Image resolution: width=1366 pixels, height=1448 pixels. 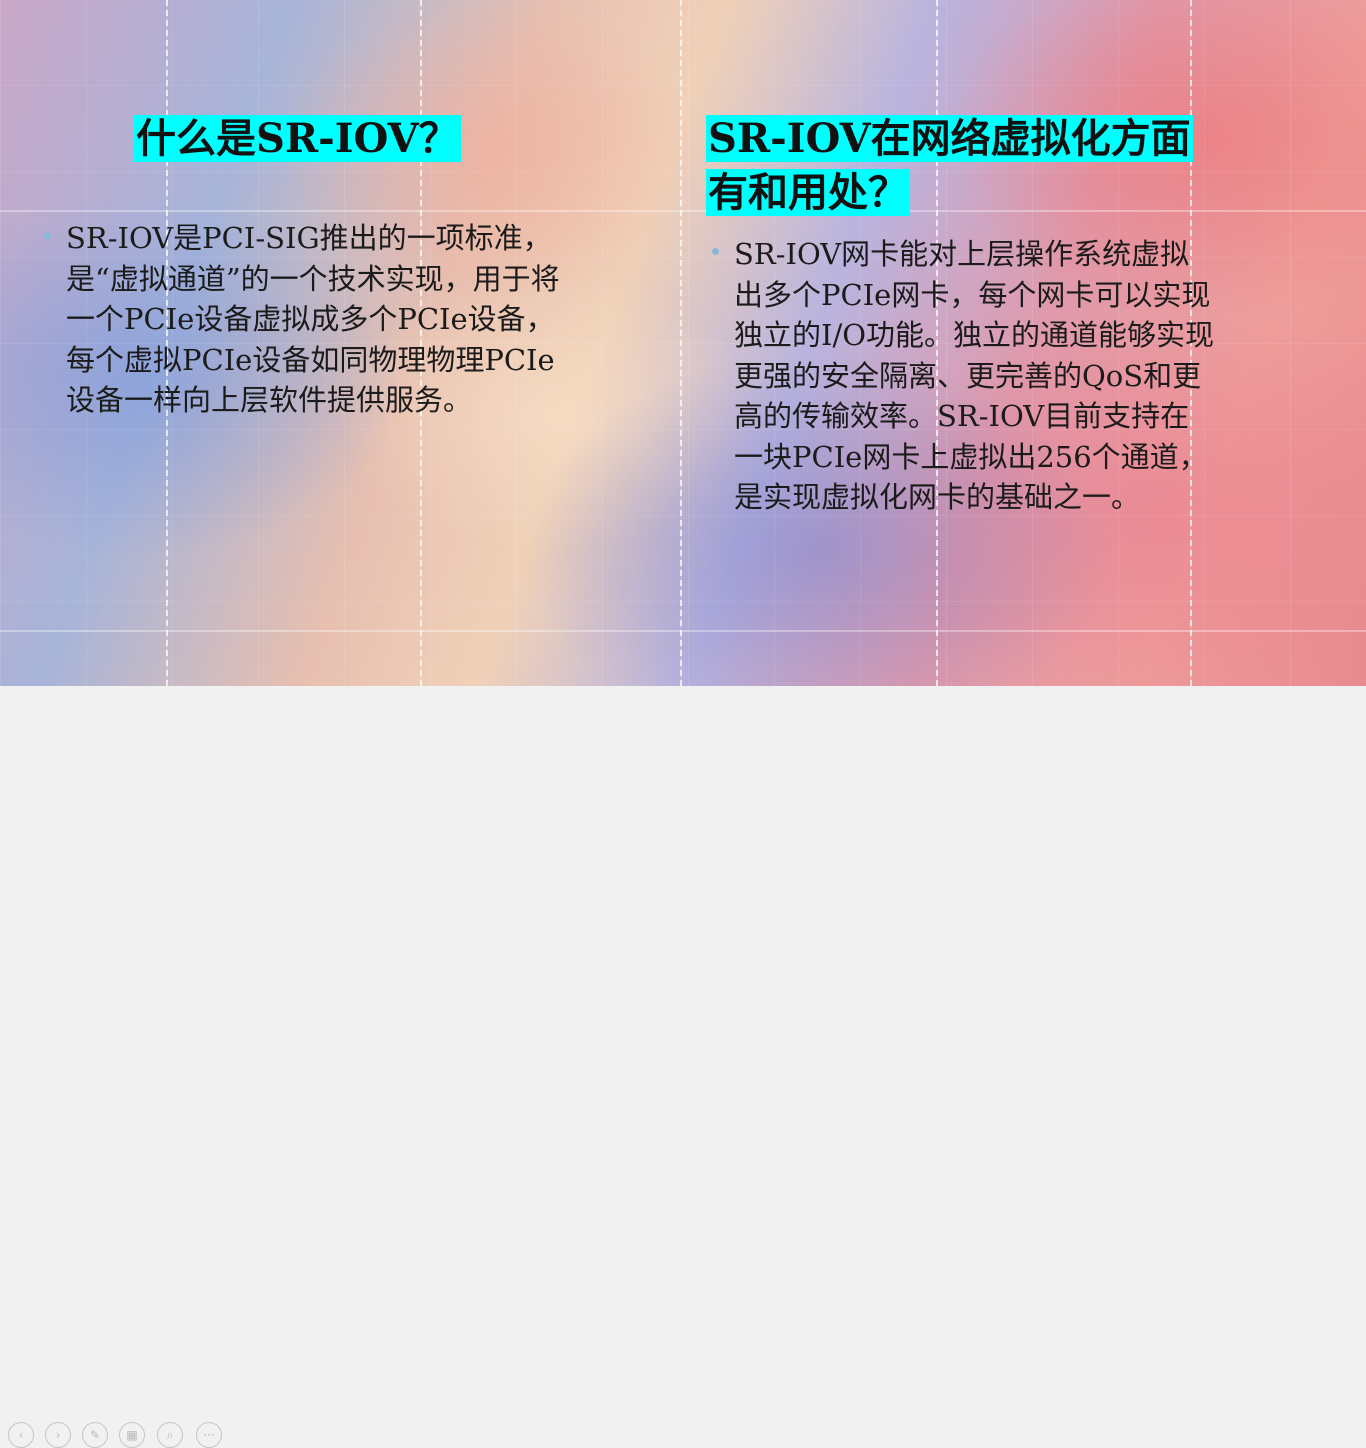 I want to click on next-slide-button: ›, so click(x=58, y=1435).